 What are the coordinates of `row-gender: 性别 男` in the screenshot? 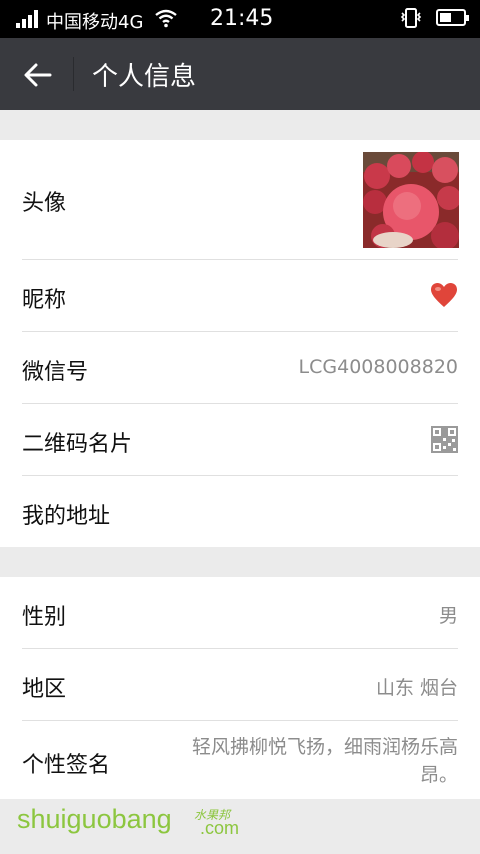 It's located at (240, 613).